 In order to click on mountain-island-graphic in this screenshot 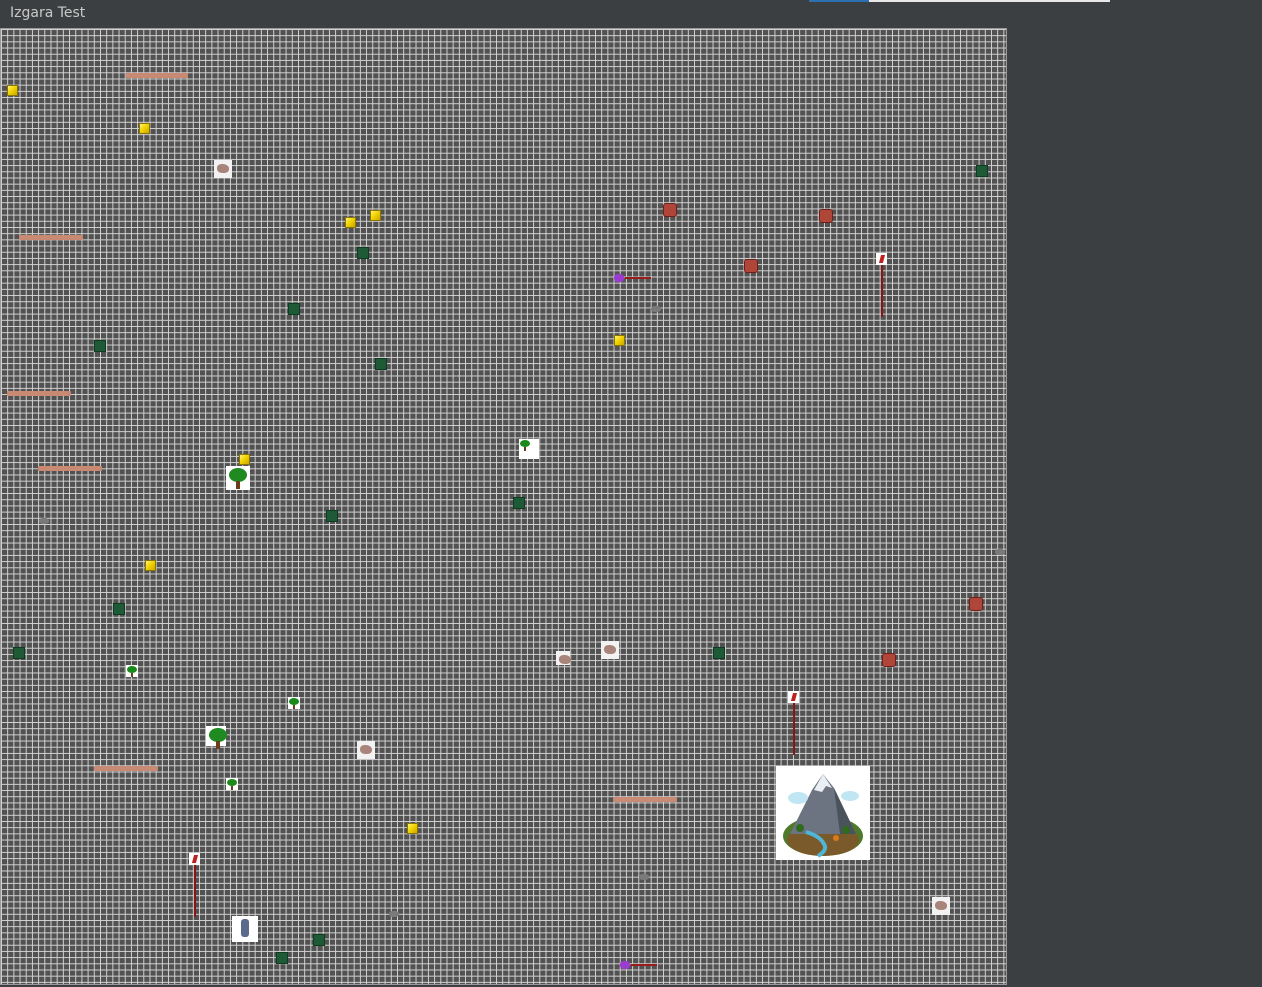, I will do `click(823, 816)`.